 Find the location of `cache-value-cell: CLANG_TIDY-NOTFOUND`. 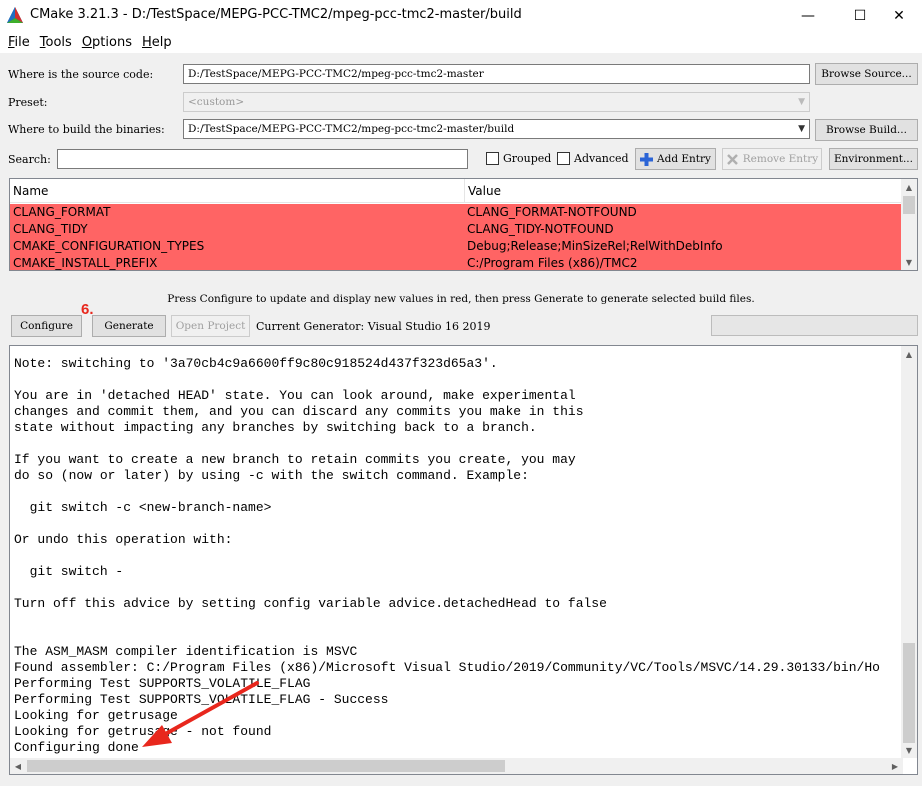

cache-value-cell: CLANG_TIDY-NOTFOUND is located at coordinates (540, 229).